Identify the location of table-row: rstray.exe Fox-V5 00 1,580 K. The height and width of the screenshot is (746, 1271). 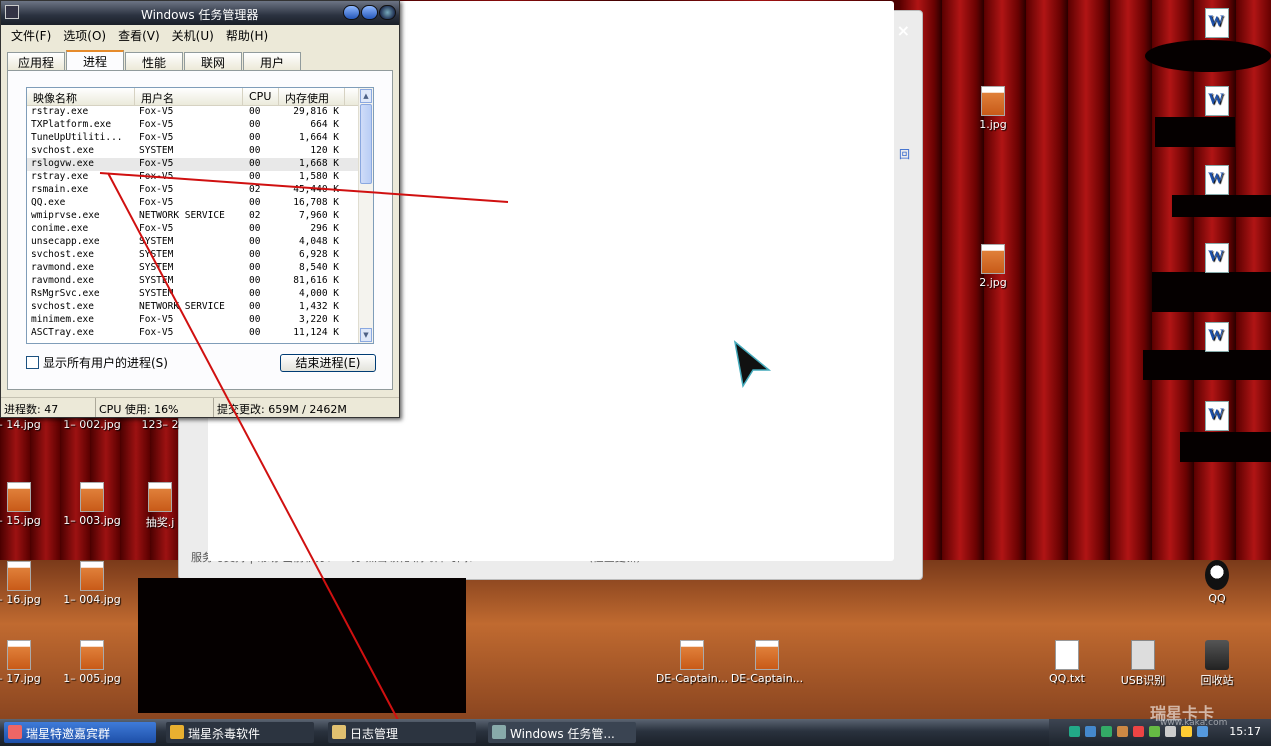
(200, 177).